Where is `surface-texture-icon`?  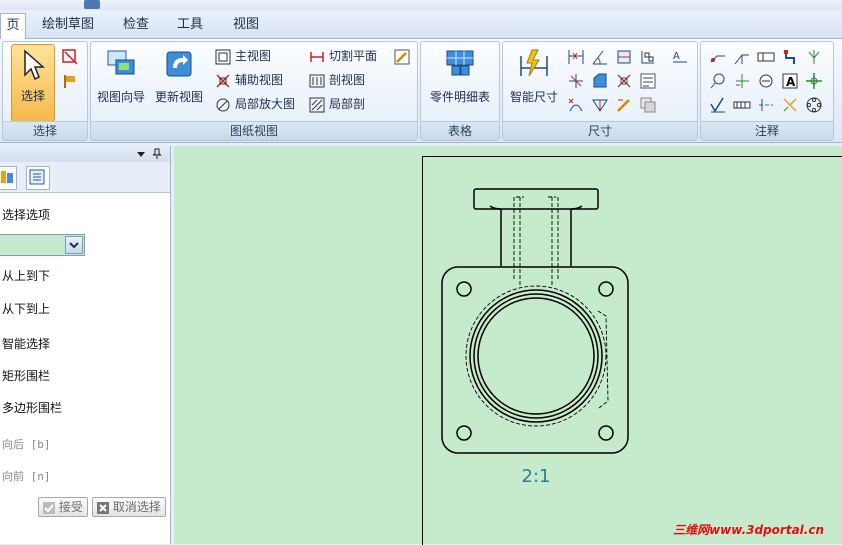
surface-texture-icon is located at coordinates (718, 105).